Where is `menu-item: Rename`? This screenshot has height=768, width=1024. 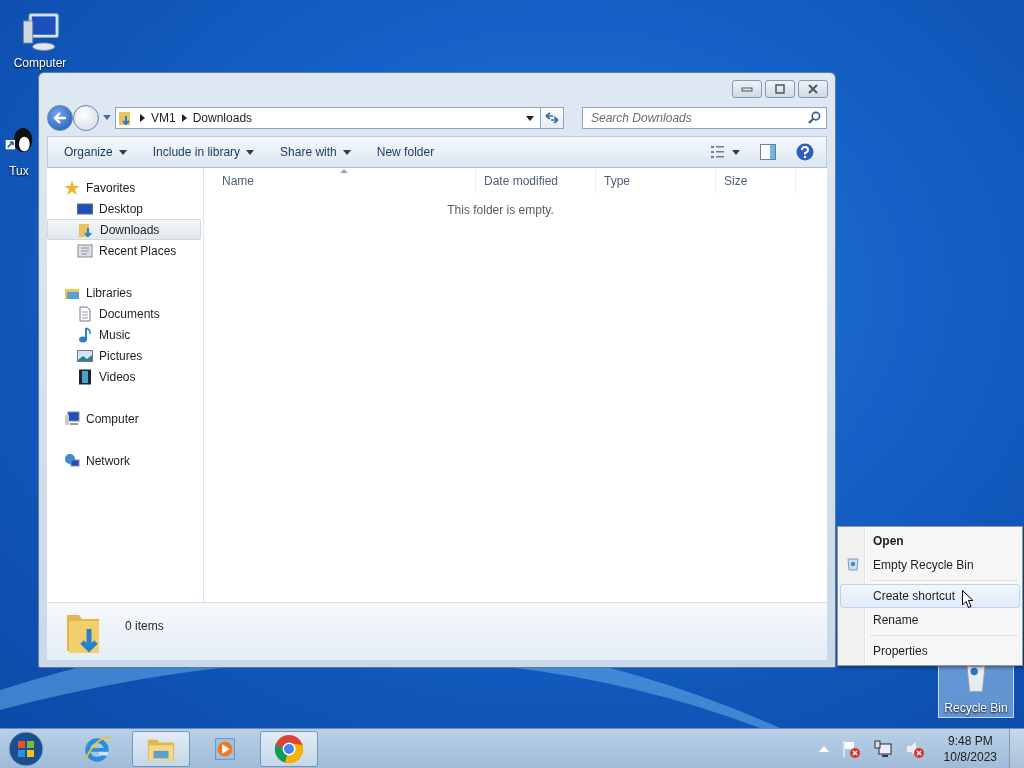
menu-item: Rename is located at coordinates (930, 620).